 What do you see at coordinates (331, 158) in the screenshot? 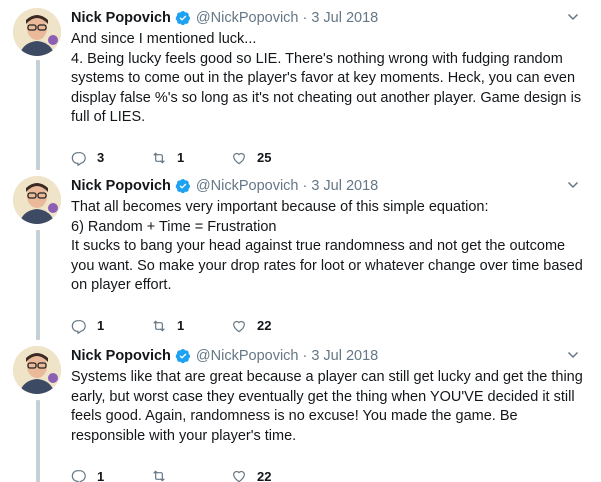
I see `tweet-actions: 3 1 25` at bounding box center [331, 158].